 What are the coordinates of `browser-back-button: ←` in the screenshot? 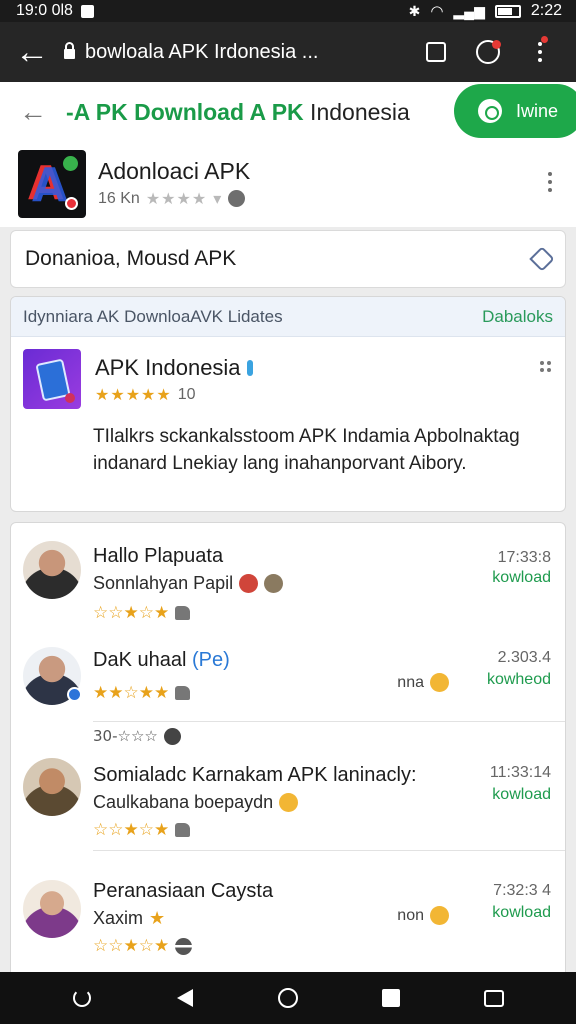 It's located at (32, 52).